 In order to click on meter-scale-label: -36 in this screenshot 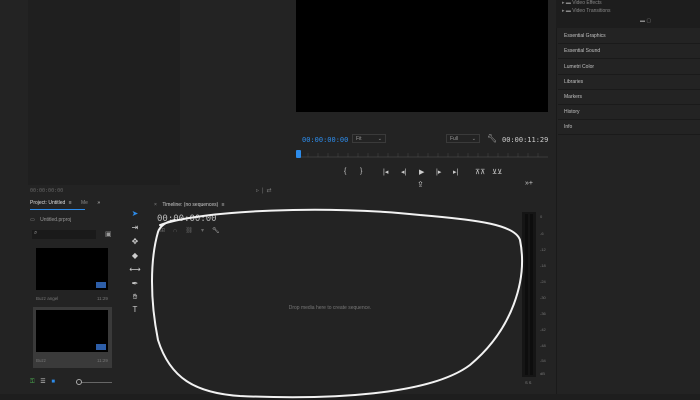, I will do `click(543, 313)`.